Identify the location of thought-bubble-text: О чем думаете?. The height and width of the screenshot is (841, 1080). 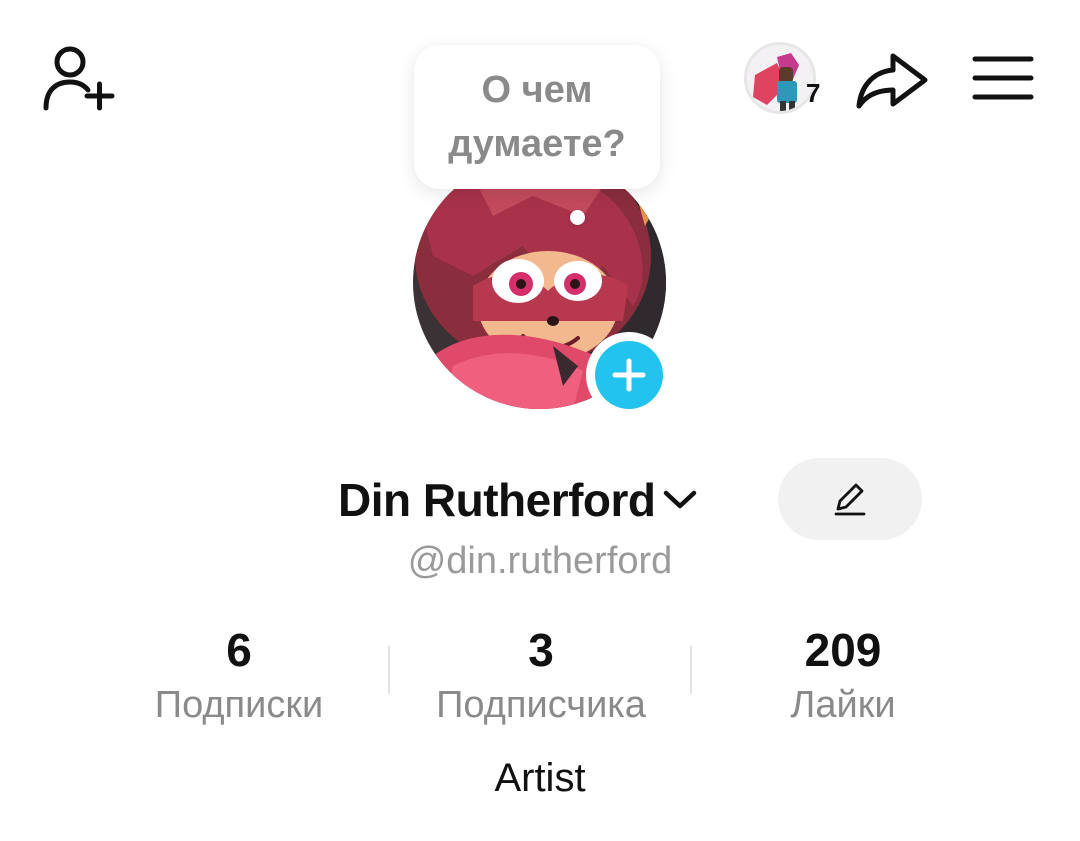
(537, 117).